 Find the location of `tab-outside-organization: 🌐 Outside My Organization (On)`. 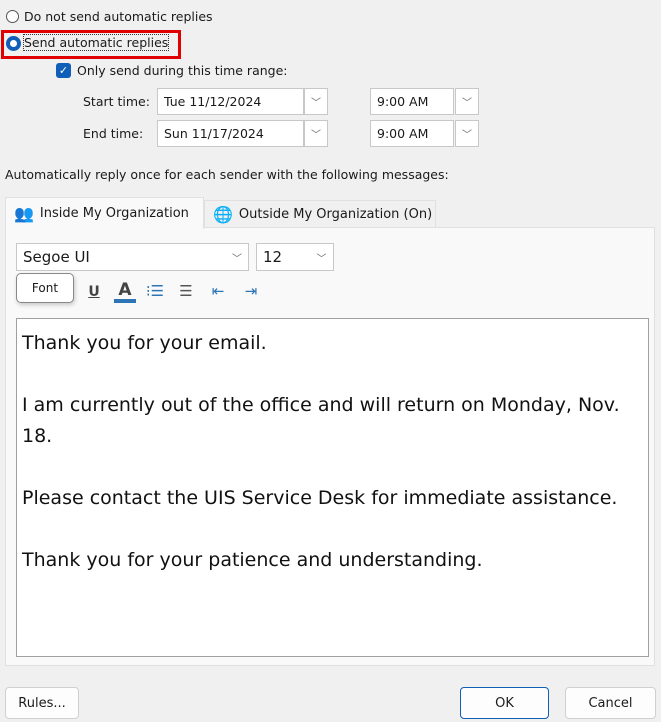

tab-outside-organization: 🌐 Outside My Organization (On) is located at coordinates (320, 214).